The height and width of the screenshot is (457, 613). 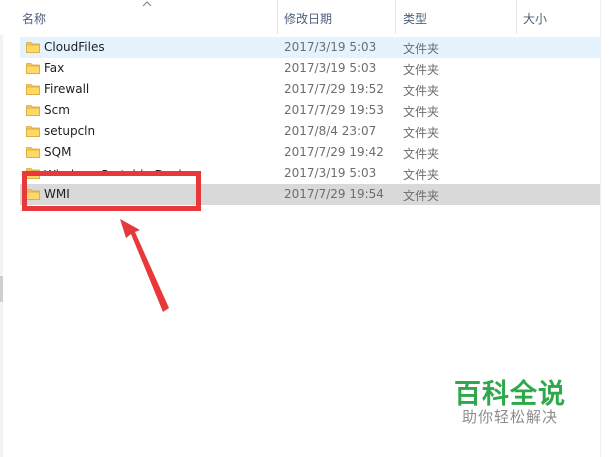 What do you see at coordinates (57, 152) in the screenshot?
I see `file-name: SQM` at bounding box center [57, 152].